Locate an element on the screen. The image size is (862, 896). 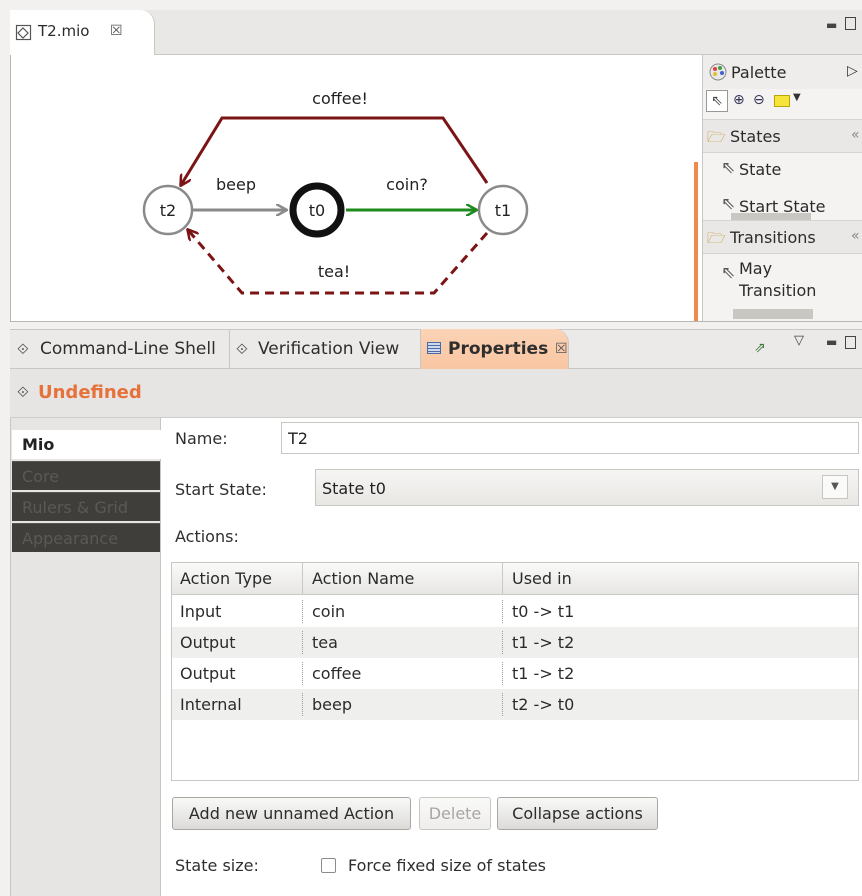
state-t0: t0 is located at coordinates (317, 210).